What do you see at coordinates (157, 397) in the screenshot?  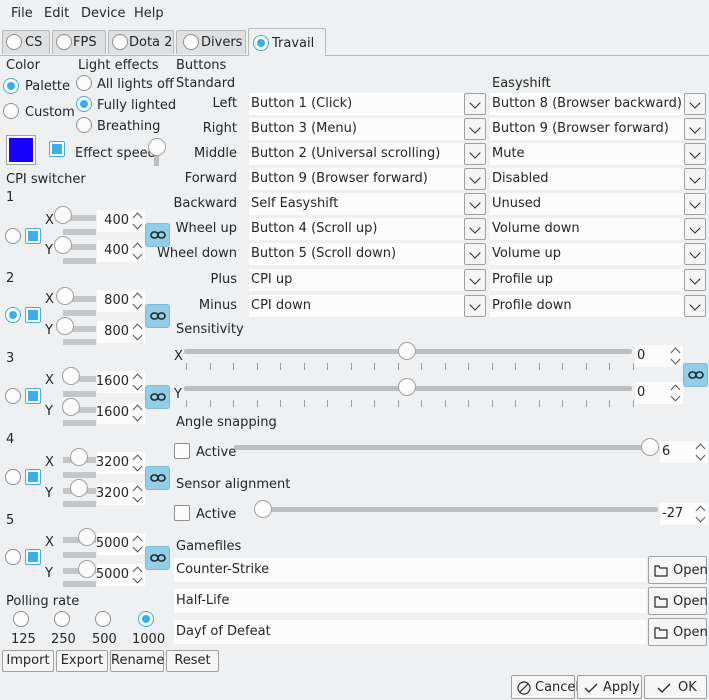 I see `cpi-link-button` at bounding box center [157, 397].